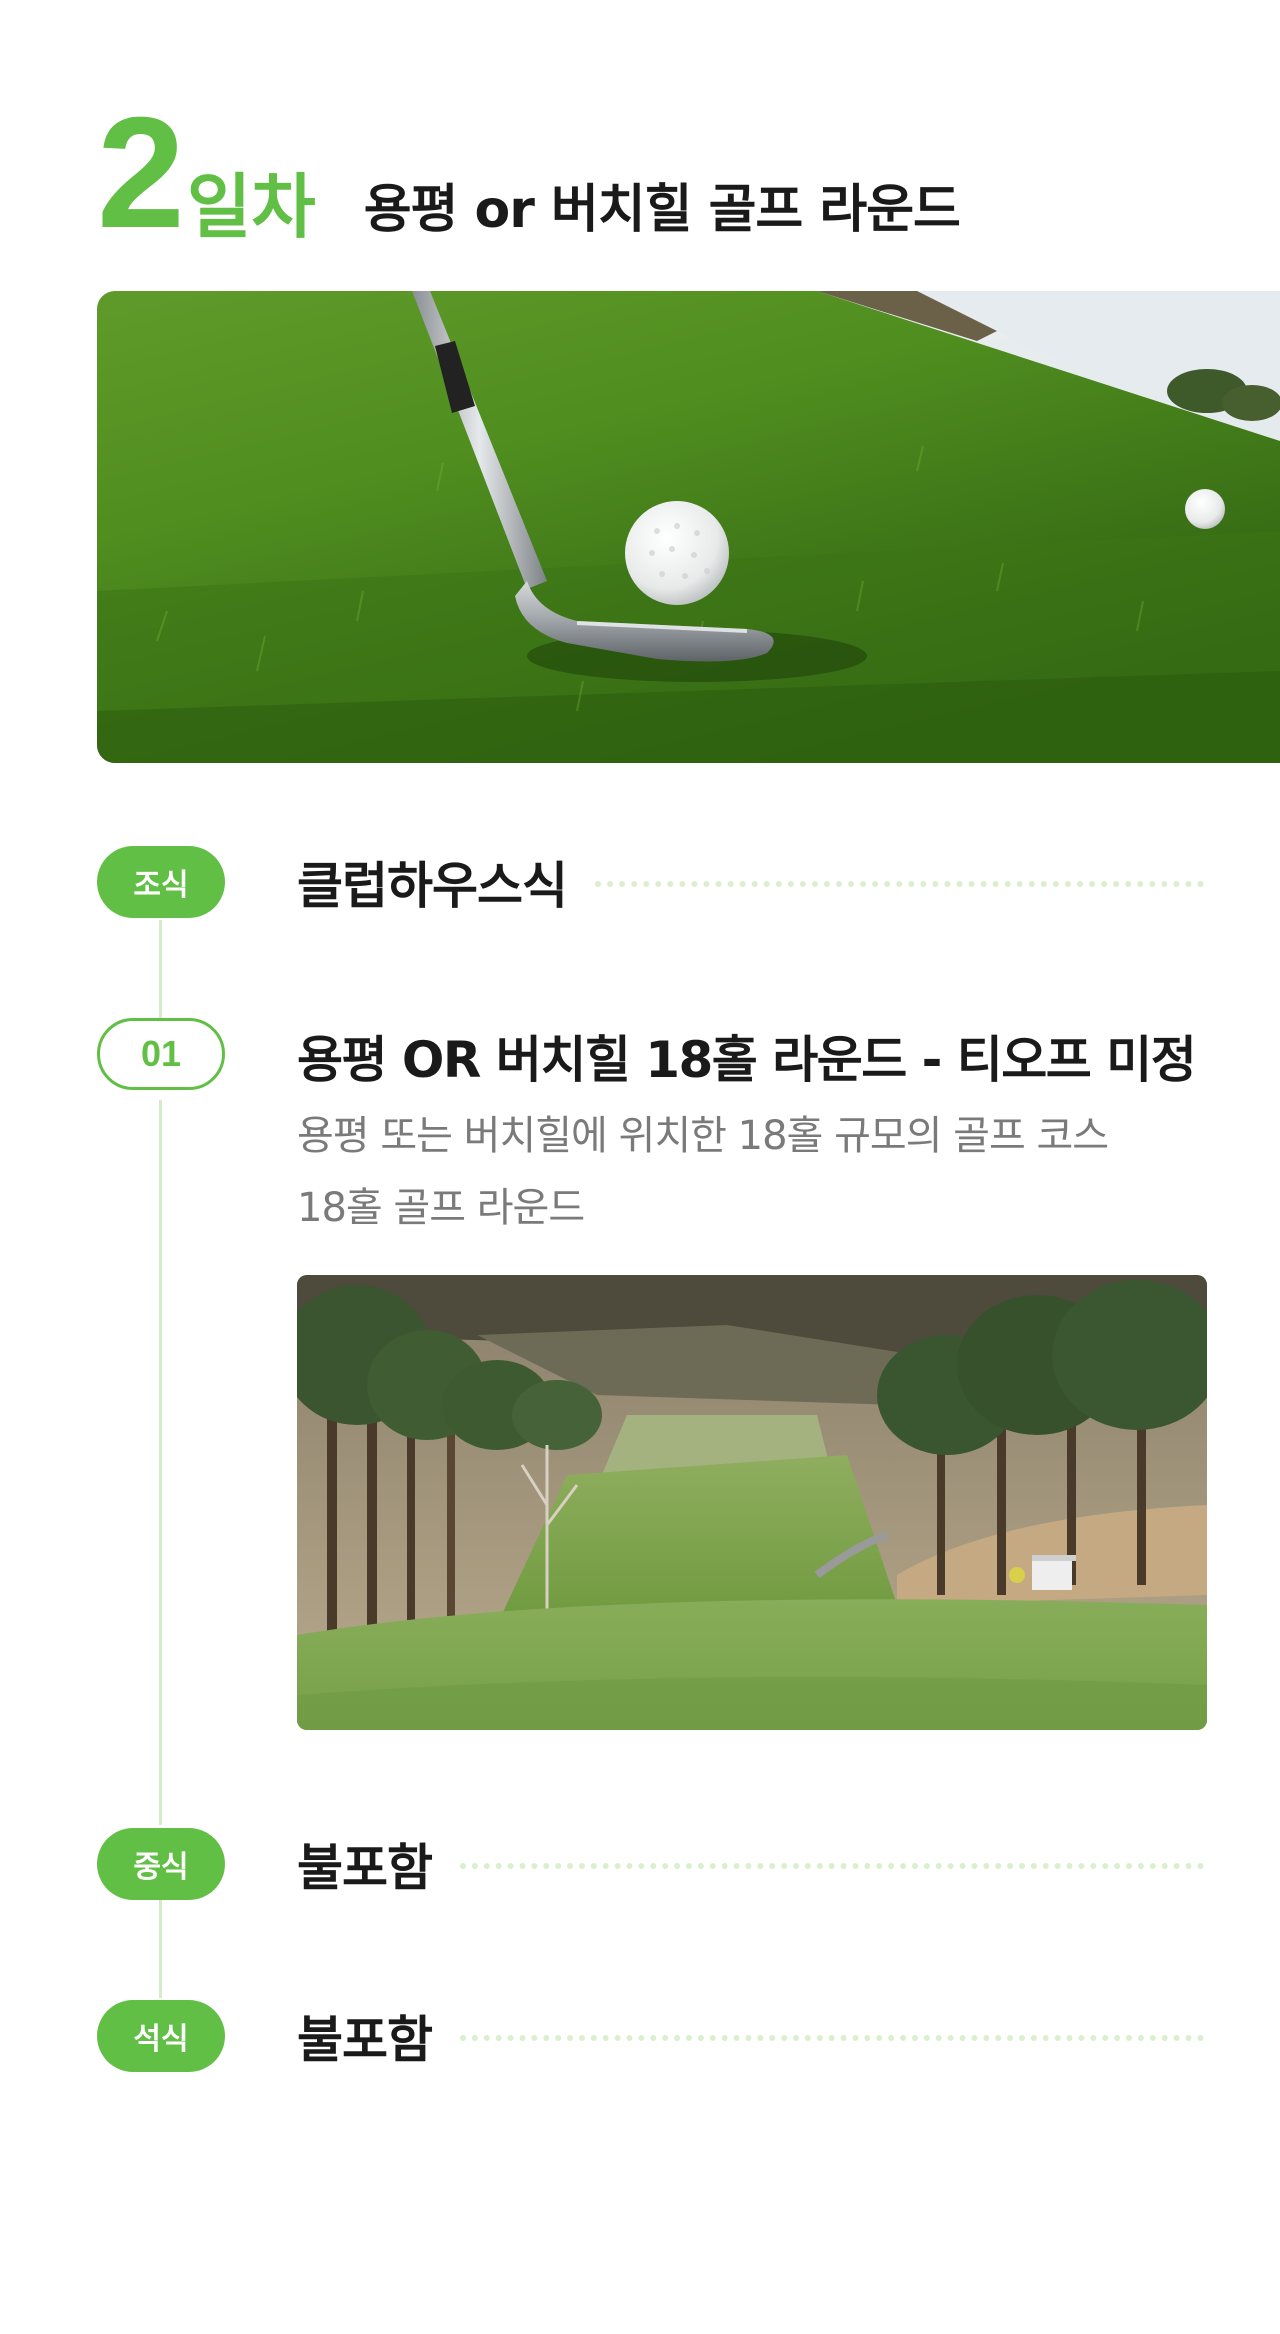 Image resolution: width=1280 pixels, height=2334 pixels. Describe the element at coordinates (365, 2040) in the screenshot. I see `dinner-label: 불포함` at that location.